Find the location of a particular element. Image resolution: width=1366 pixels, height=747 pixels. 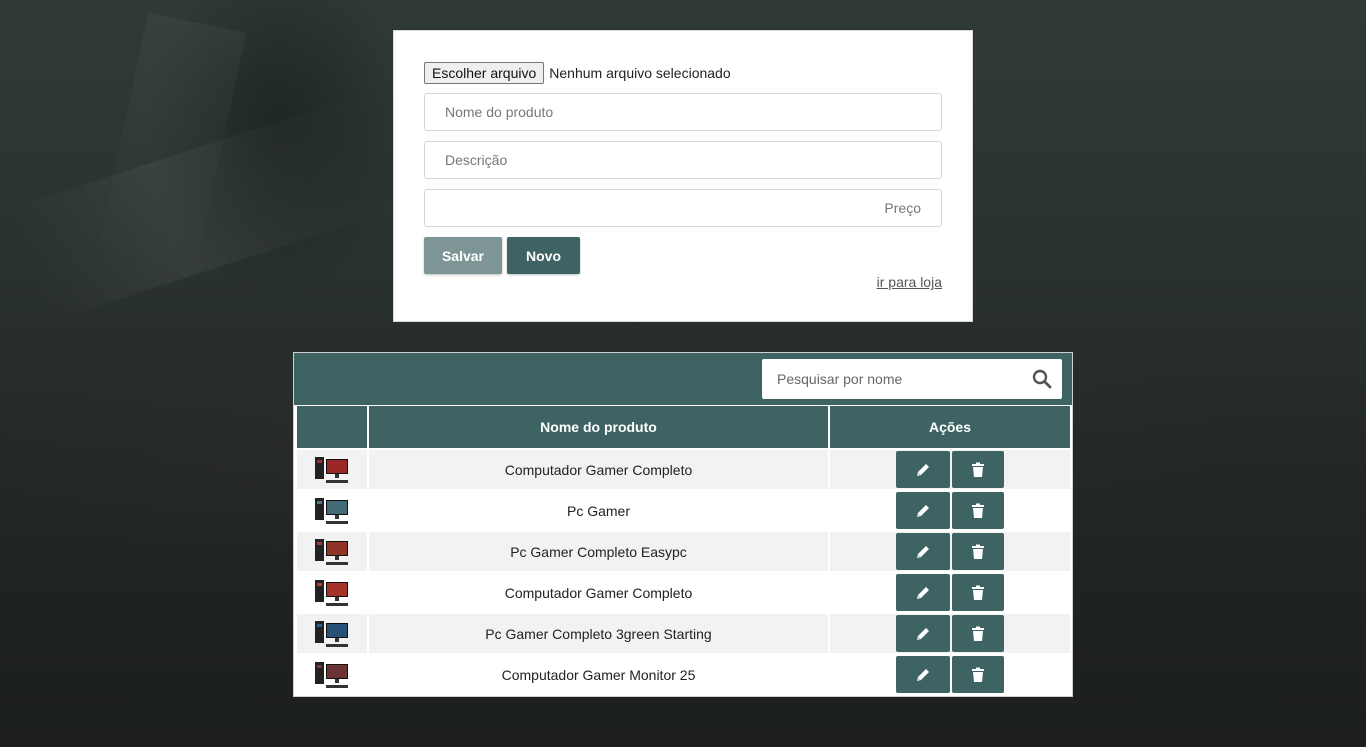

table-row: Pc Gamer Completo 3green Starting is located at coordinates (683, 633).